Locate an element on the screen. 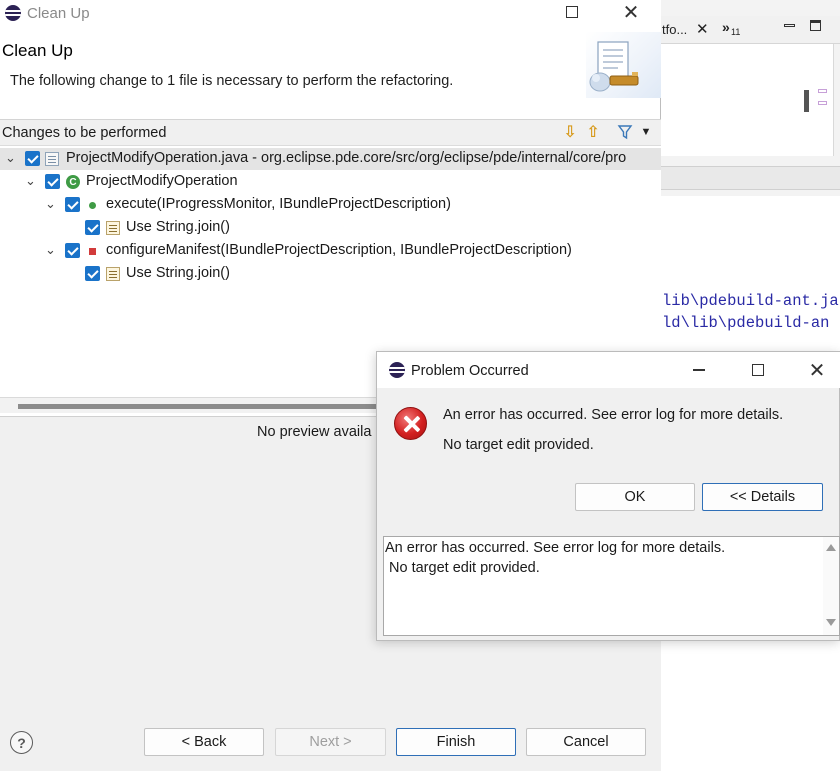 The width and height of the screenshot is (840, 771). code-line: lib\pdebuild-ant.ja is located at coordinates (750, 301).